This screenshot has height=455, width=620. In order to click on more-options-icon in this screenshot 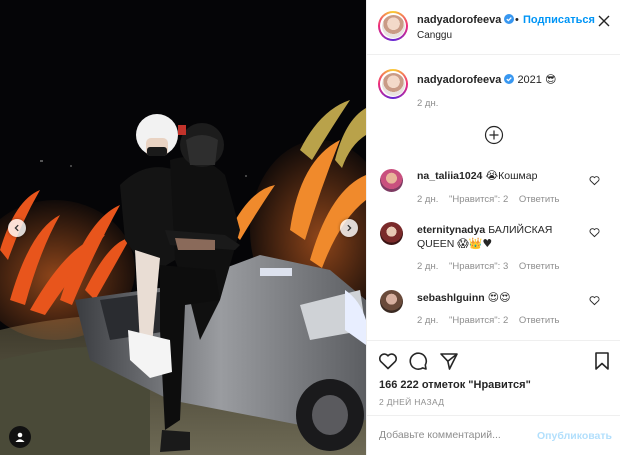, I will do `click(604, 21)`.